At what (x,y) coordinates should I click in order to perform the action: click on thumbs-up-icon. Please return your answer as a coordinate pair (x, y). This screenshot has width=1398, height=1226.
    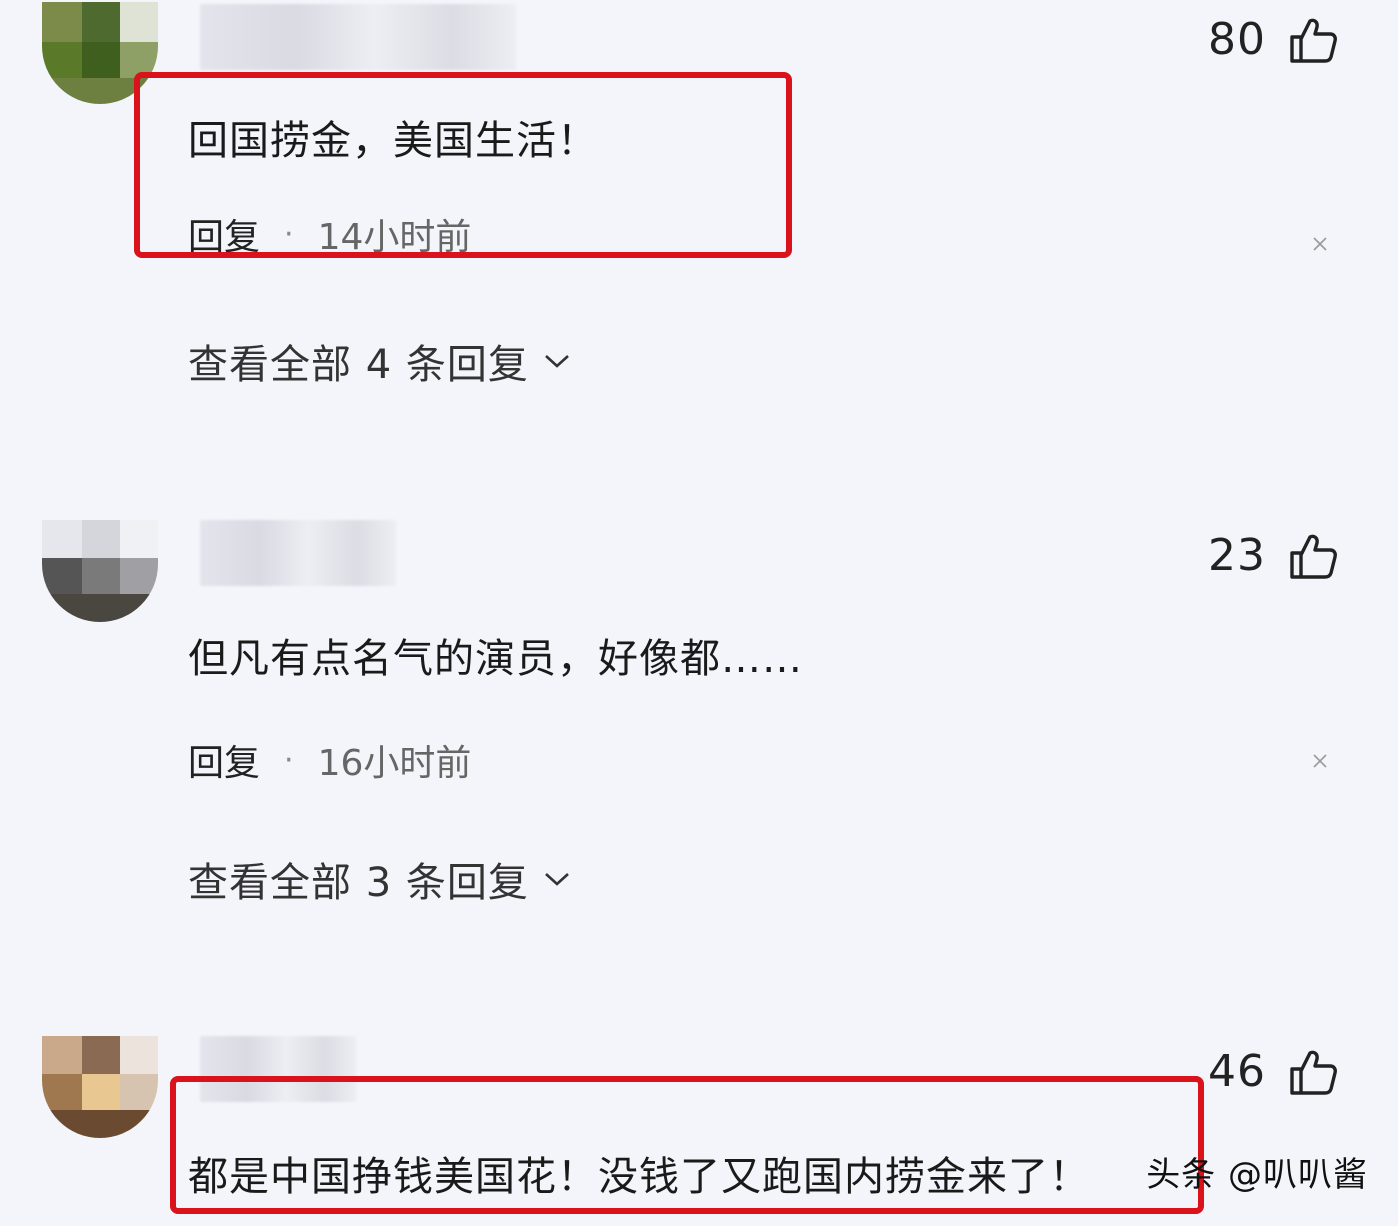
    Looking at the image, I should click on (1313, 1072).